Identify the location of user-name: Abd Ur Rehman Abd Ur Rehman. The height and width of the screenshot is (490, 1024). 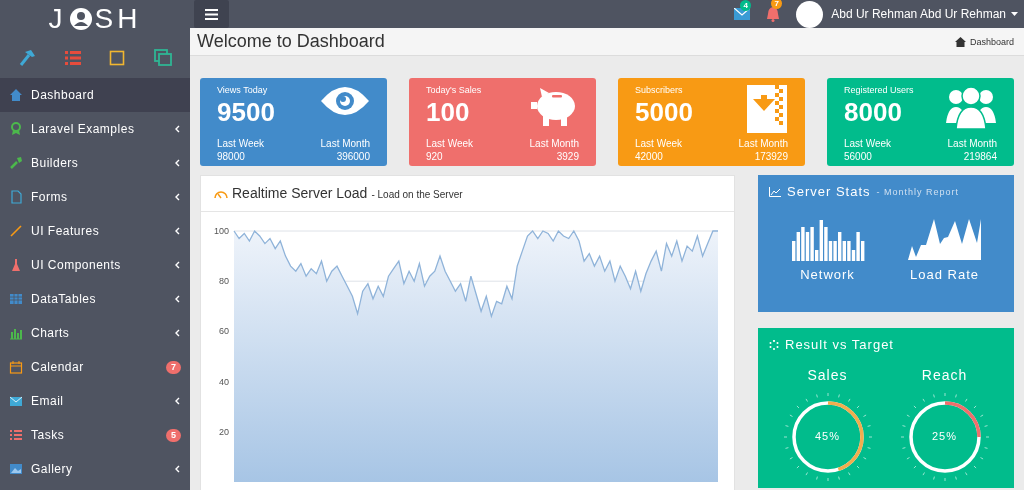
(918, 14).